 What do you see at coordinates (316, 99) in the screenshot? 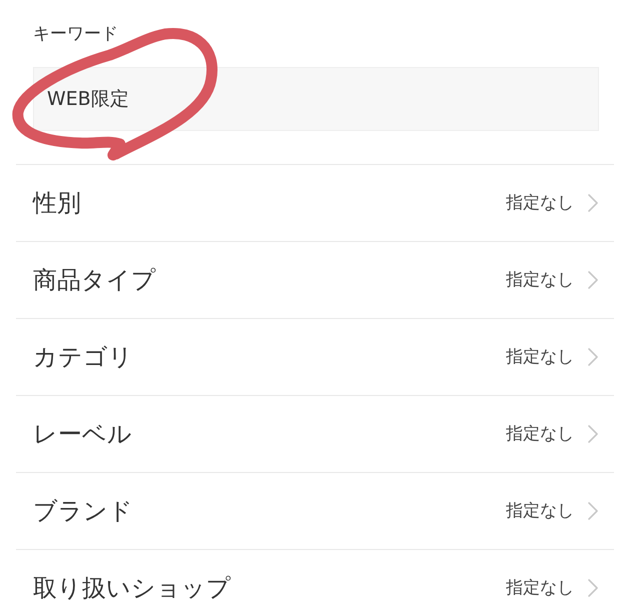
I see `keyword-input: WEB限定` at bounding box center [316, 99].